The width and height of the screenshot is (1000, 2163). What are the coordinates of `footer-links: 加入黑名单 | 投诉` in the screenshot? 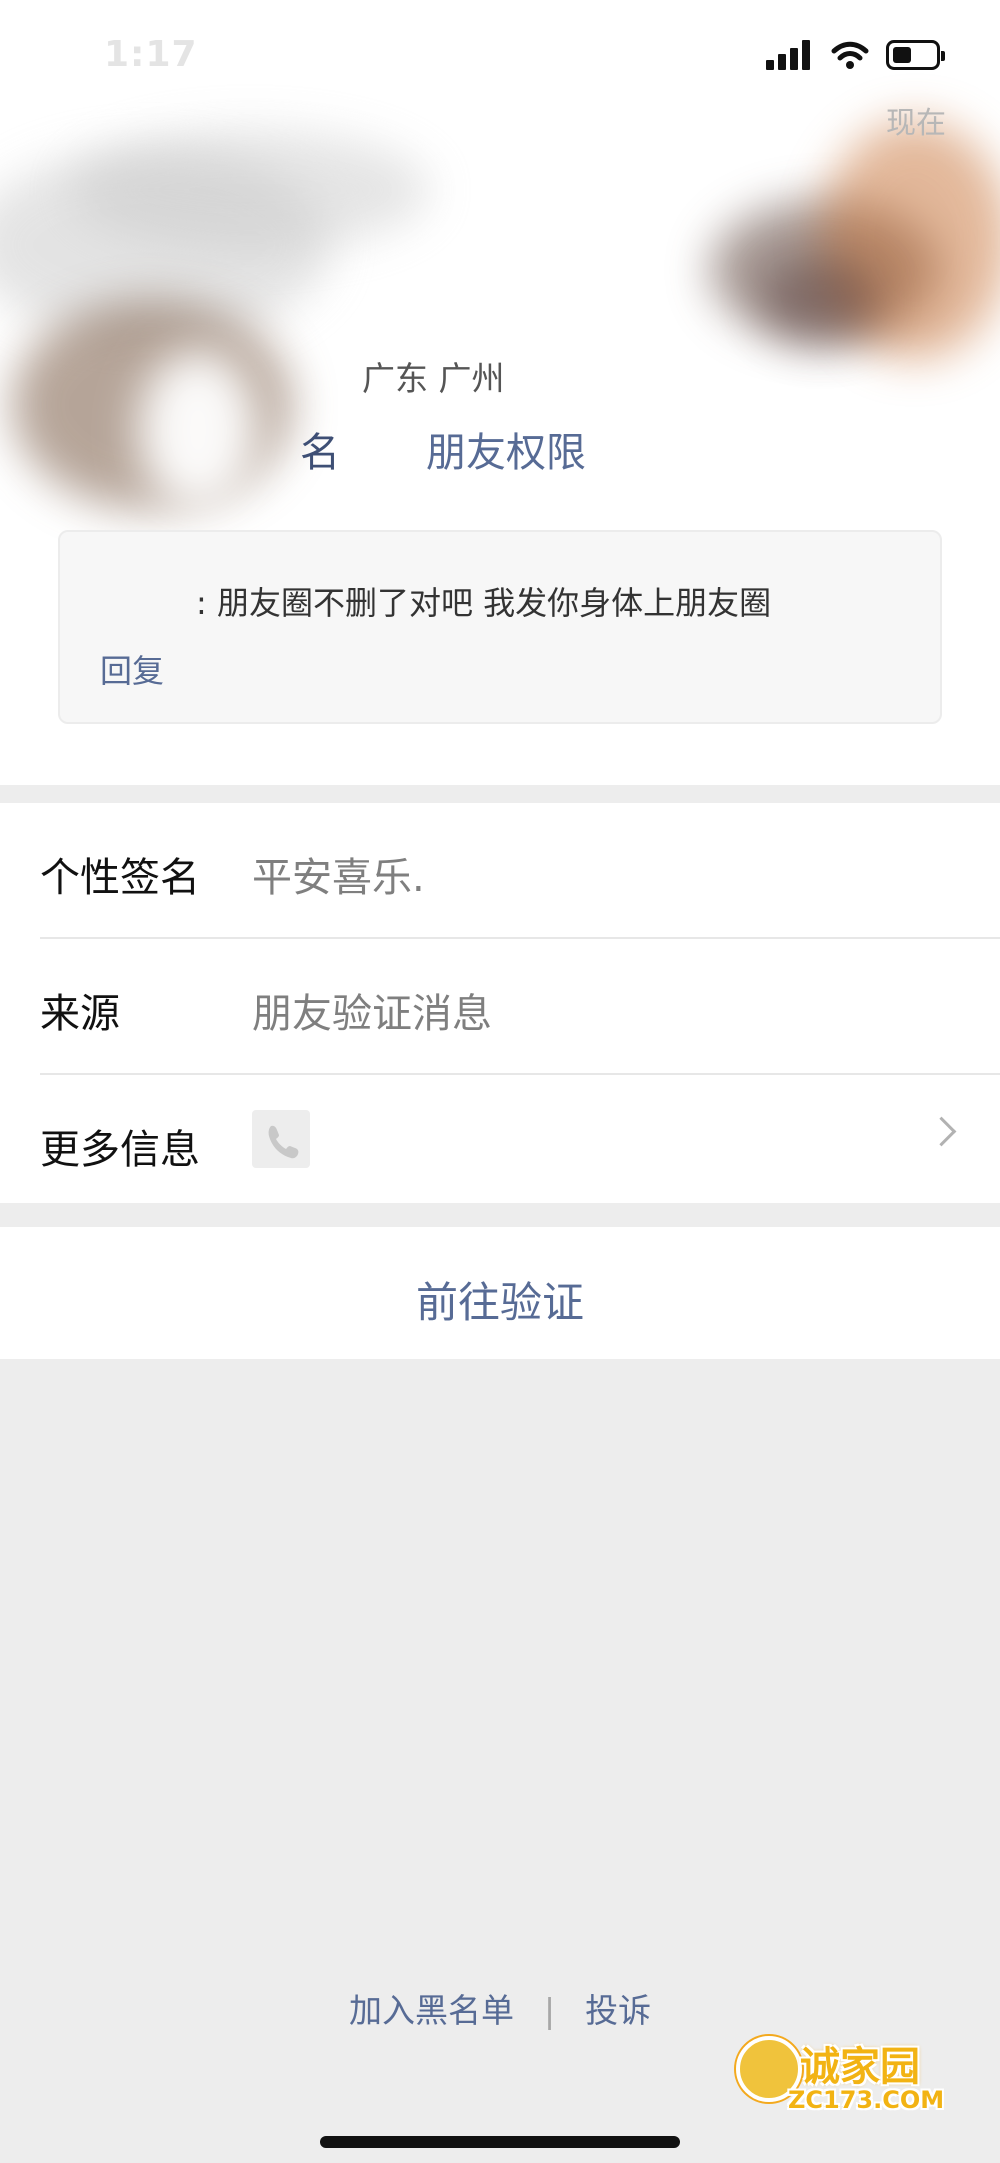 It's located at (500, 2008).